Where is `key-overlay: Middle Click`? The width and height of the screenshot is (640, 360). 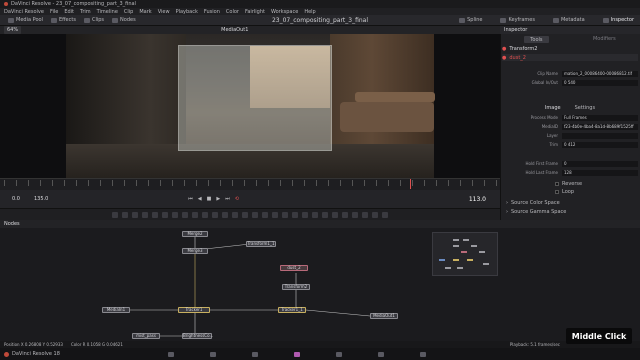
key-overlay: Middle Click is located at coordinates (599, 336).